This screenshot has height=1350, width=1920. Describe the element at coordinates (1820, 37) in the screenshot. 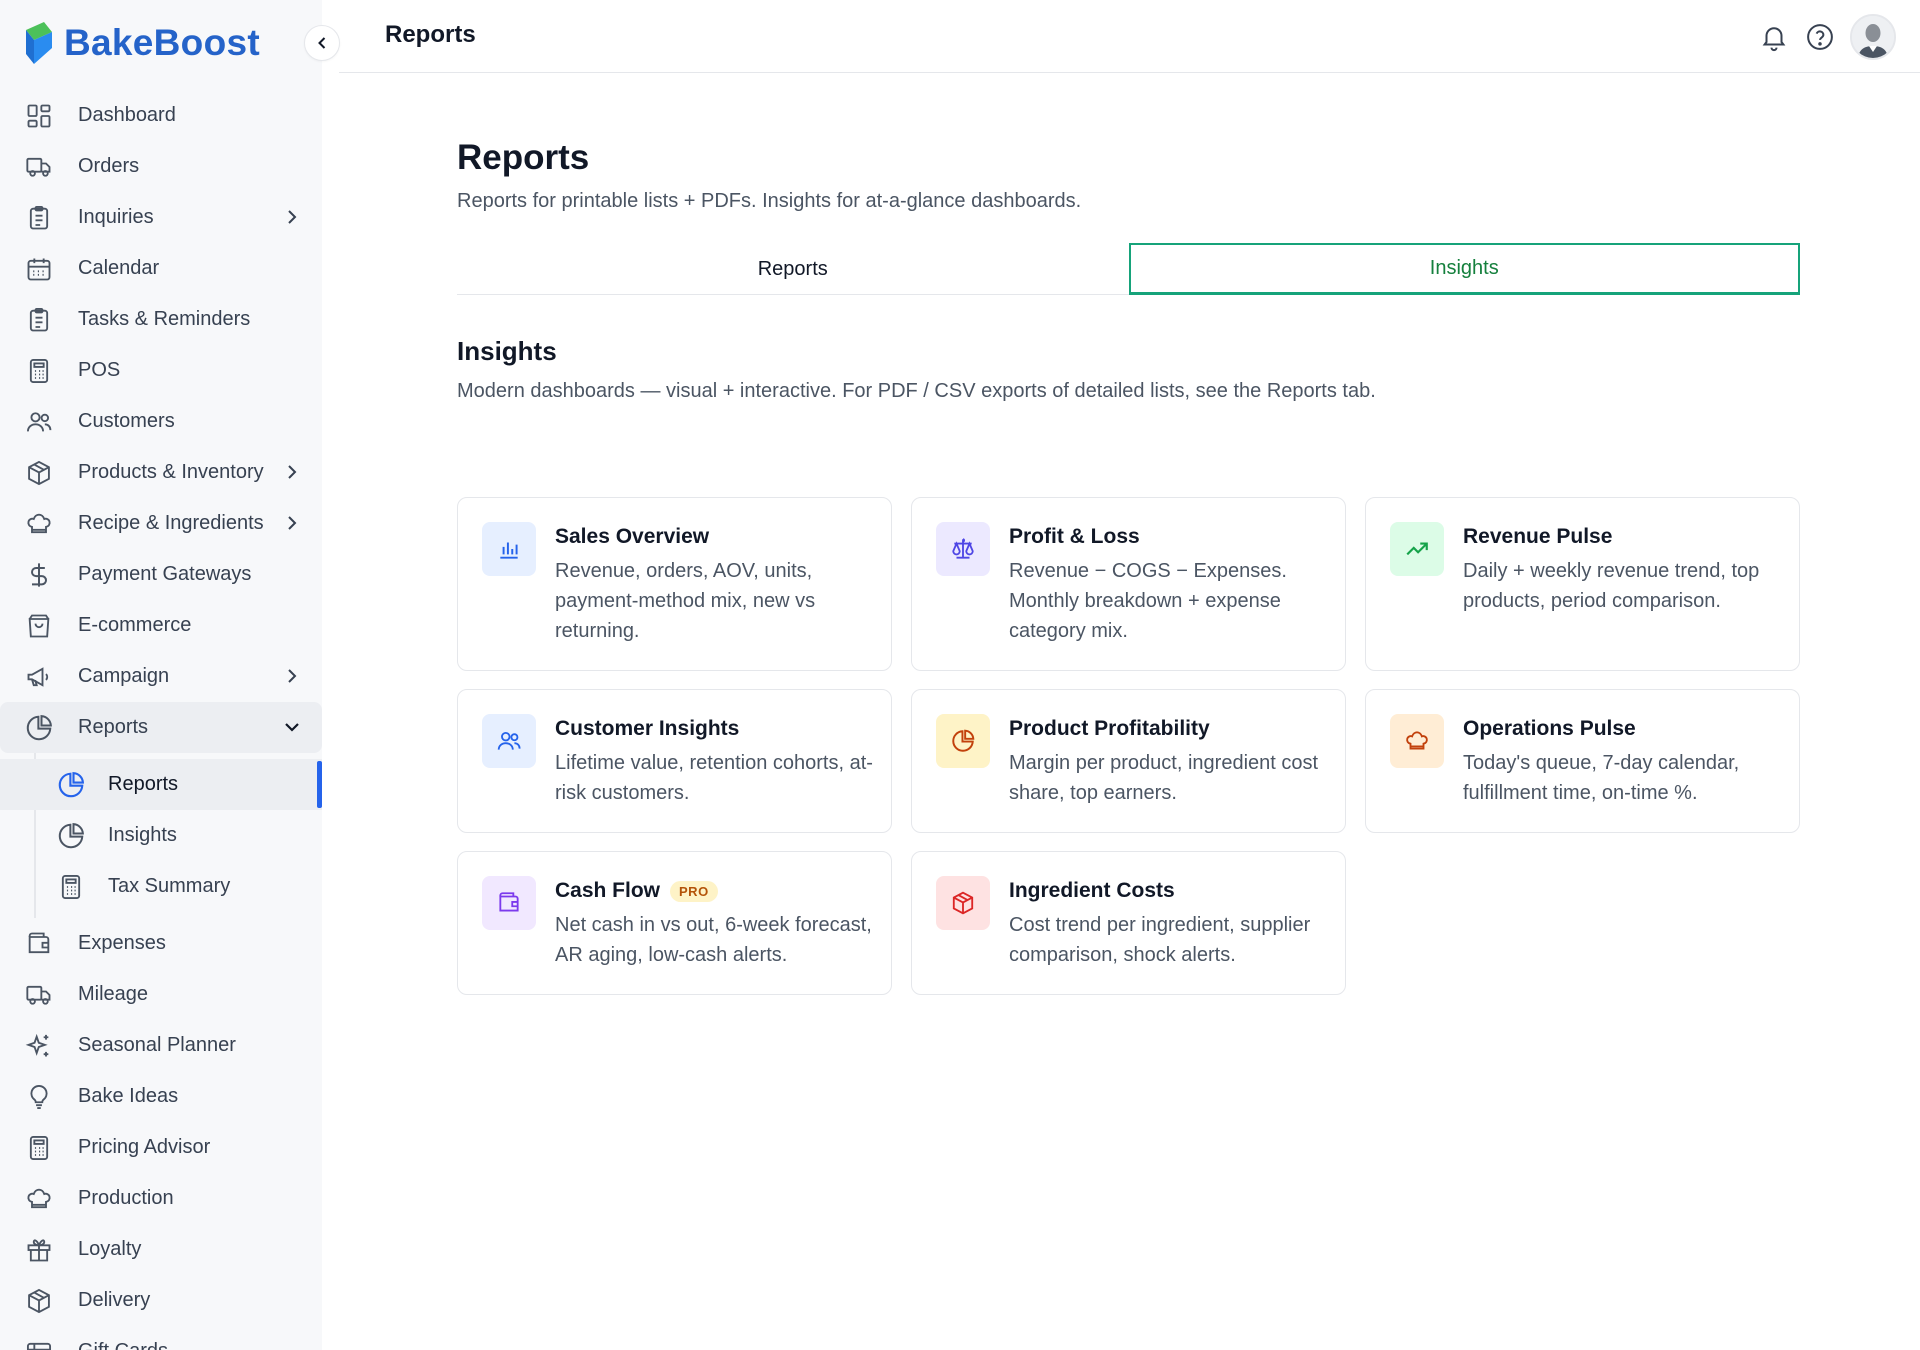

I see `help-icon` at that location.